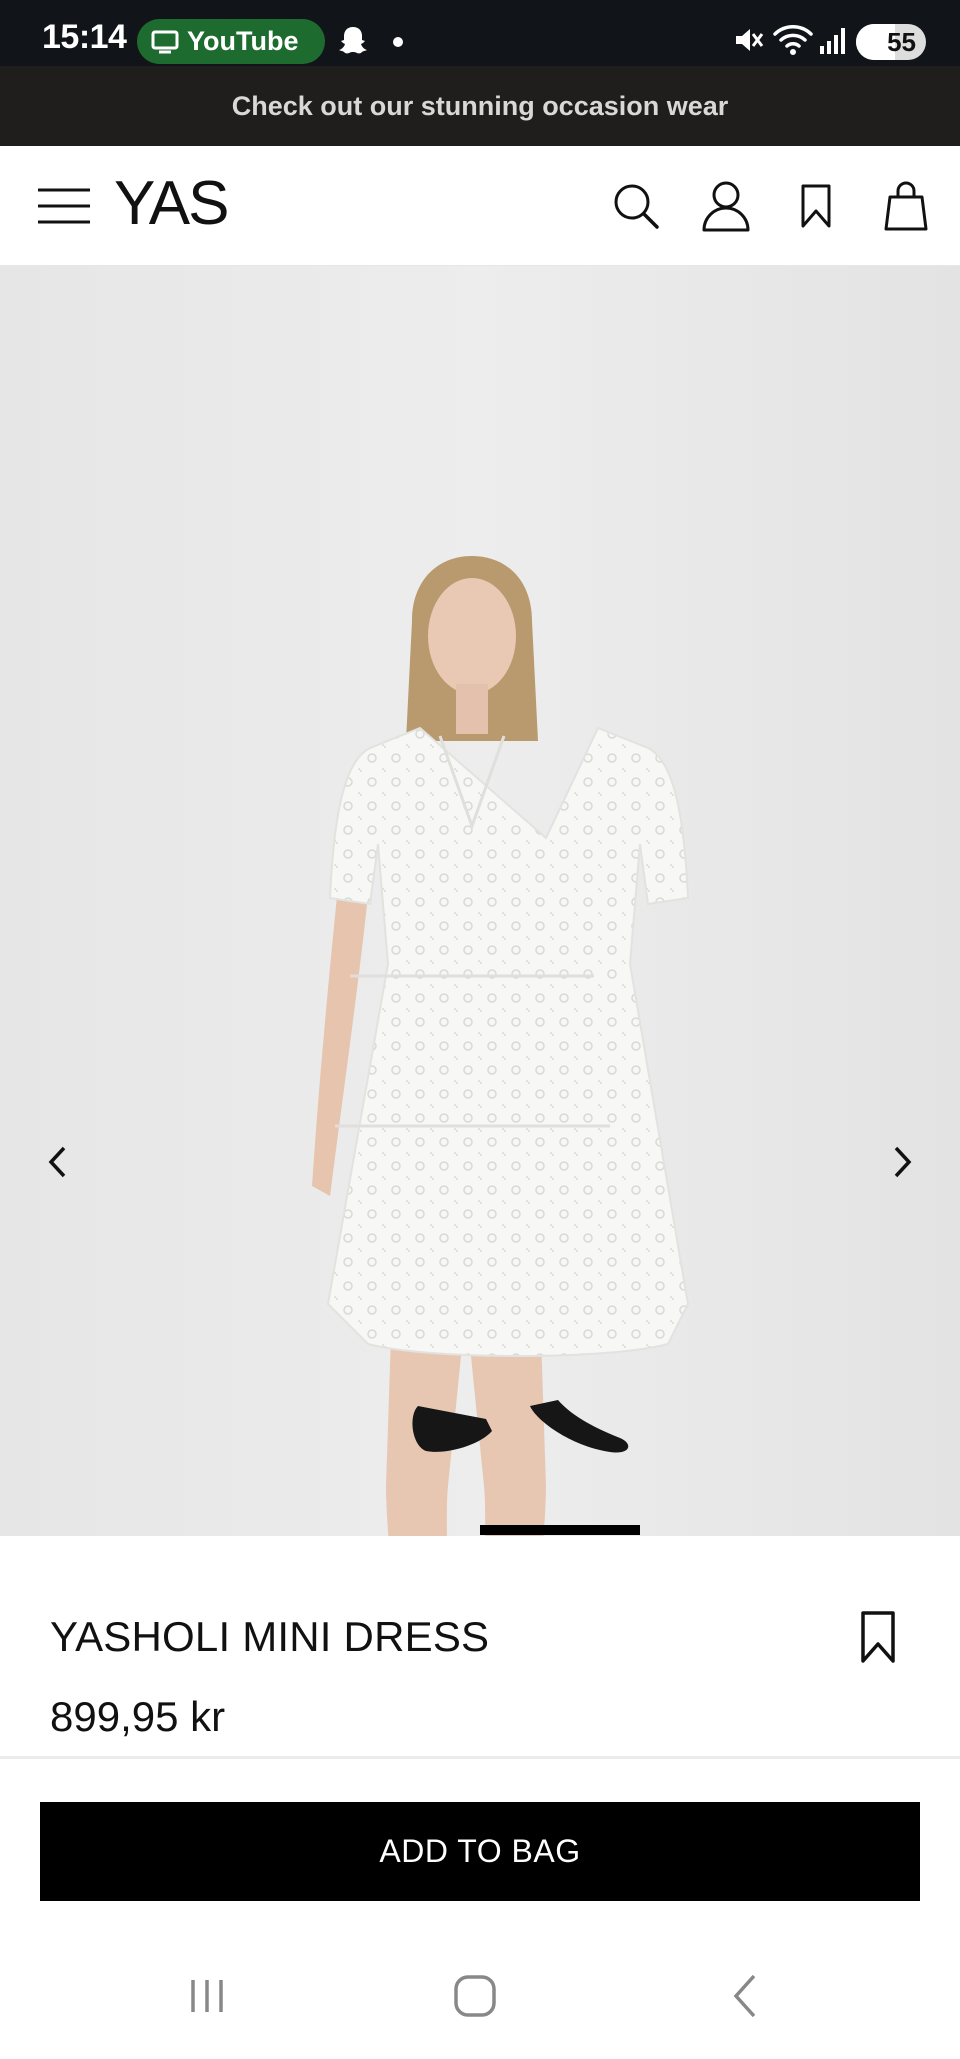 Image resolution: width=960 pixels, height=2059 pixels. What do you see at coordinates (750, 40) in the screenshot?
I see `mute-icon` at bounding box center [750, 40].